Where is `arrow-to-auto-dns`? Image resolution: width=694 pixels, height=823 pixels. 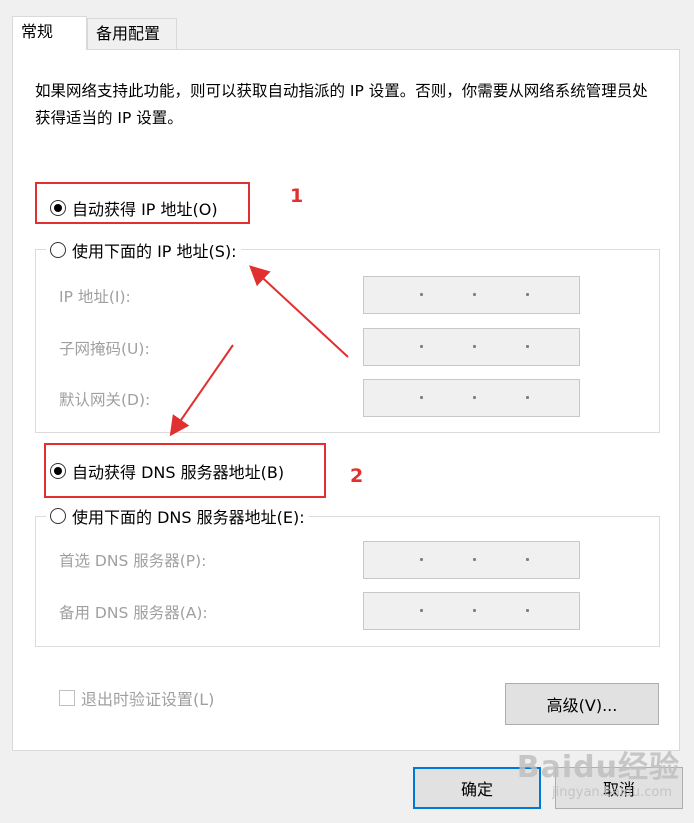
arrow-to-auto-dns is located at coordinates (201, 390).